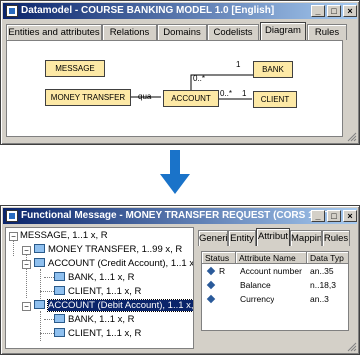 The height and width of the screenshot is (355, 360). What do you see at coordinates (222, 271) in the screenshot?
I see `status-cell: R` at bounding box center [222, 271].